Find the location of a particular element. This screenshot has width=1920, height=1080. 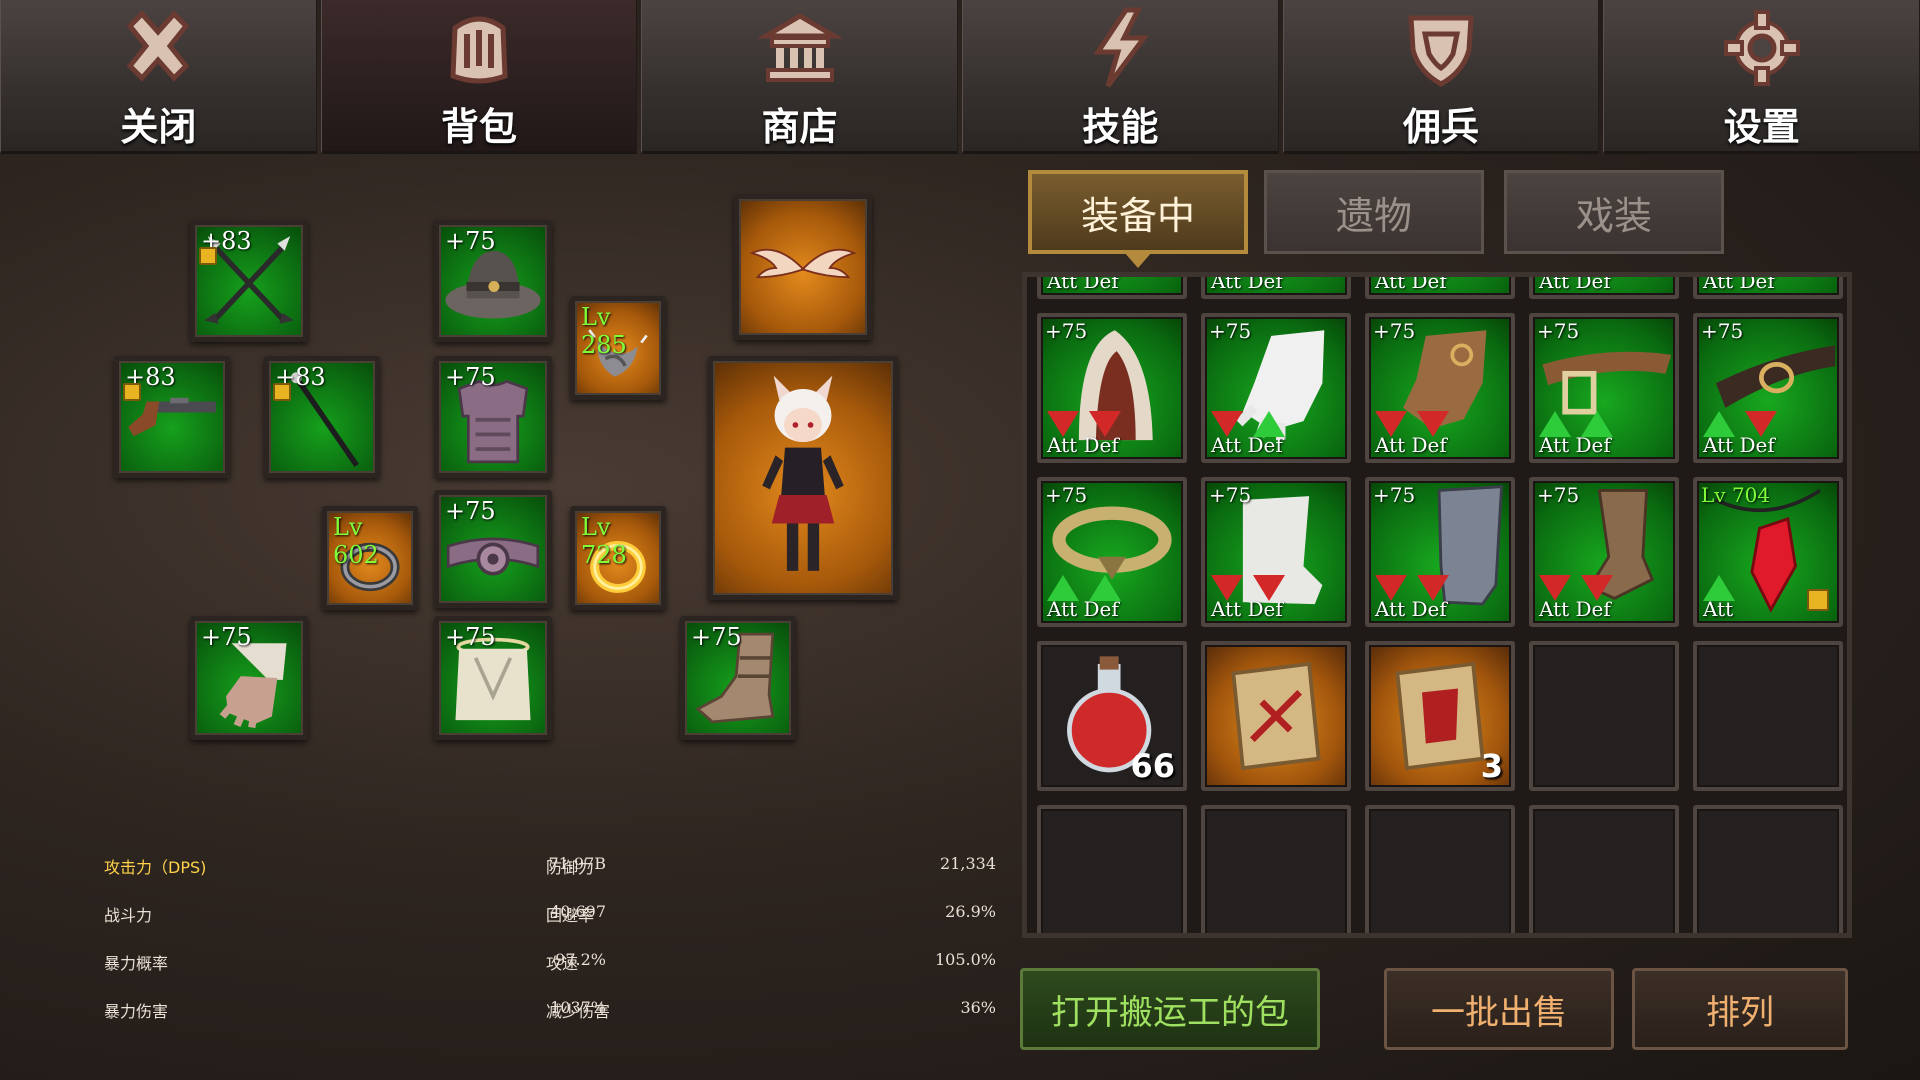

inventory-consumable: 3 is located at coordinates (1440, 716).